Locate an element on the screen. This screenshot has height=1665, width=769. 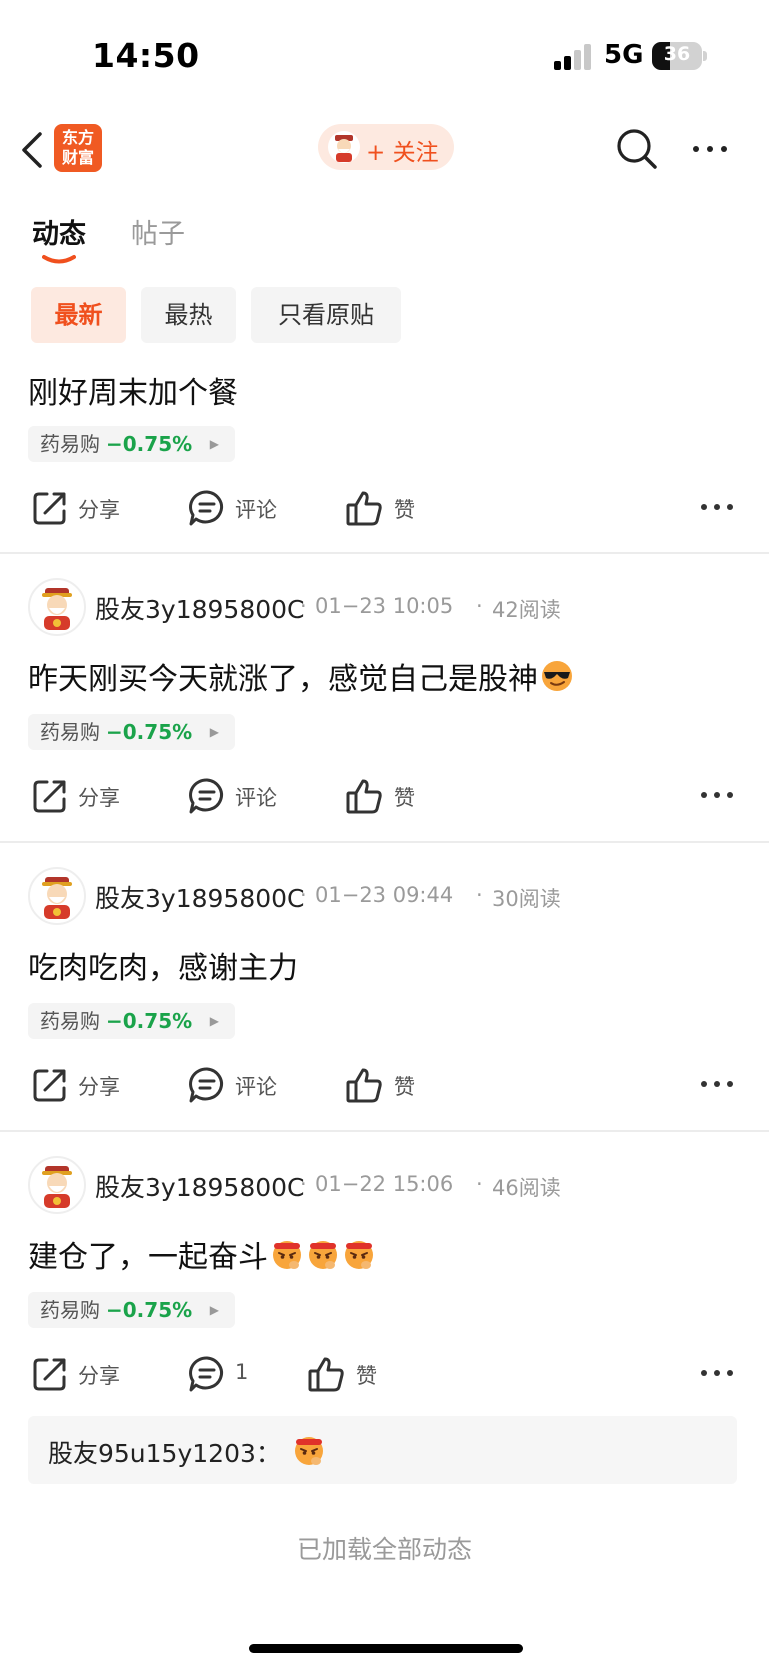
filter-latest: 最新 is located at coordinates (78, 315).